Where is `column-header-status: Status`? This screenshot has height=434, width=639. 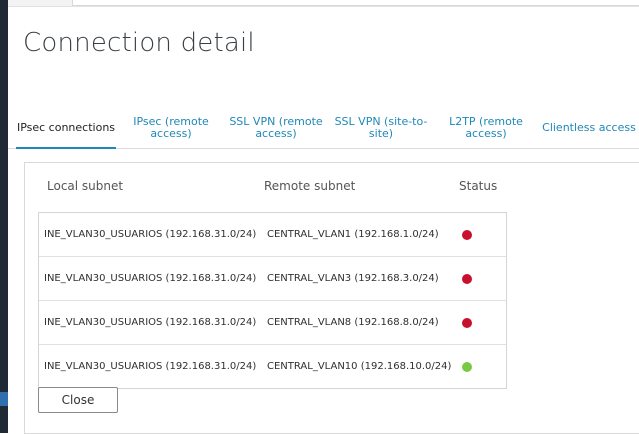
column-header-status: Status is located at coordinates (478, 186).